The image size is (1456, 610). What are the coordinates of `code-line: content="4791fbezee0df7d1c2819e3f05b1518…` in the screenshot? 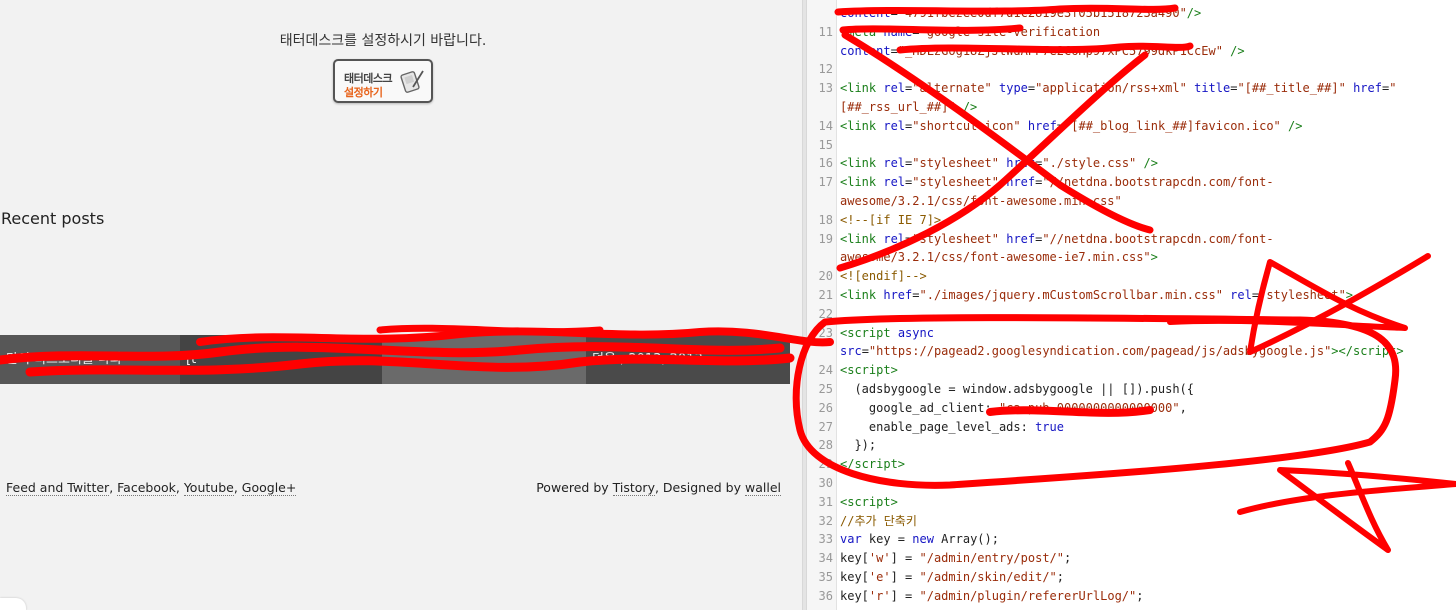 It's located at (1131, 13).